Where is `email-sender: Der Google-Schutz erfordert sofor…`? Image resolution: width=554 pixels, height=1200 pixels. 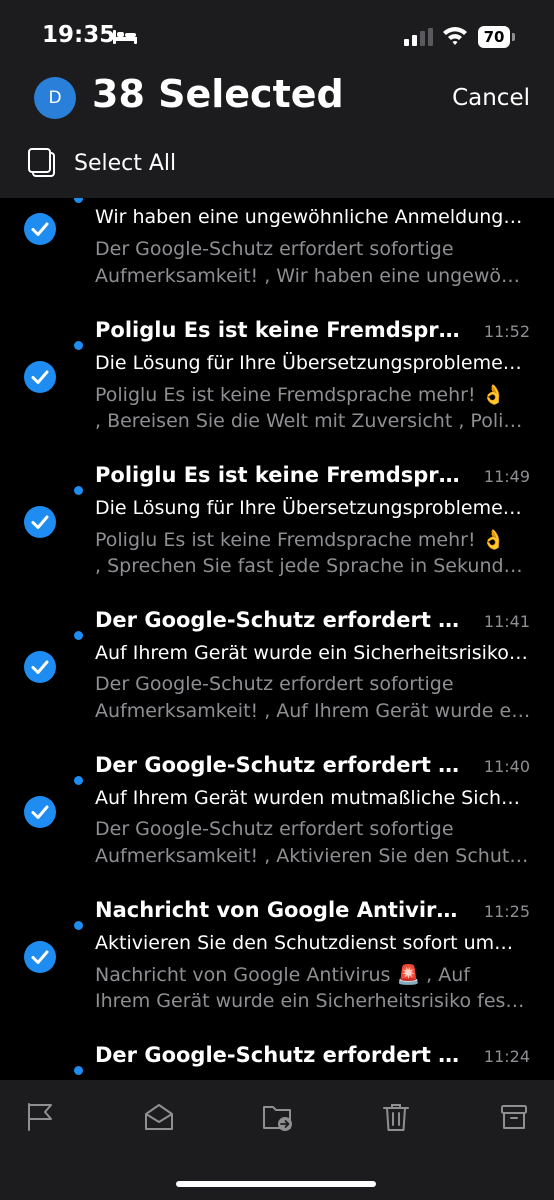 email-sender: Der Google-Schutz erfordert sofor… is located at coordinates (280, 620).